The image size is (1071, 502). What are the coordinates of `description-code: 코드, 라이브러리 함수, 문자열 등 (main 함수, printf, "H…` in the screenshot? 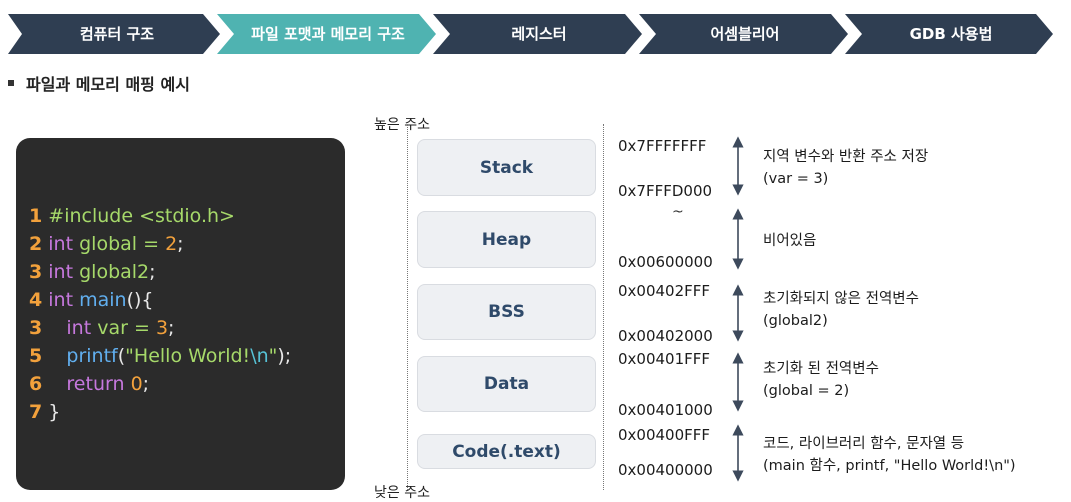 It's located at (889, 455).